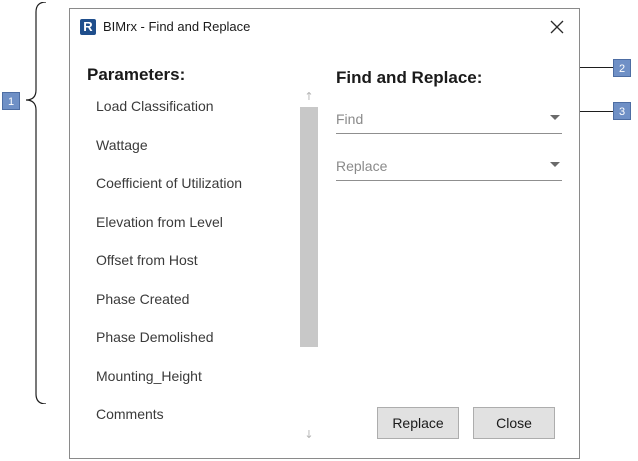 This screenshot has width=638, height=461. I want to click on scroll-up-button: ↑, so click(309, 97).